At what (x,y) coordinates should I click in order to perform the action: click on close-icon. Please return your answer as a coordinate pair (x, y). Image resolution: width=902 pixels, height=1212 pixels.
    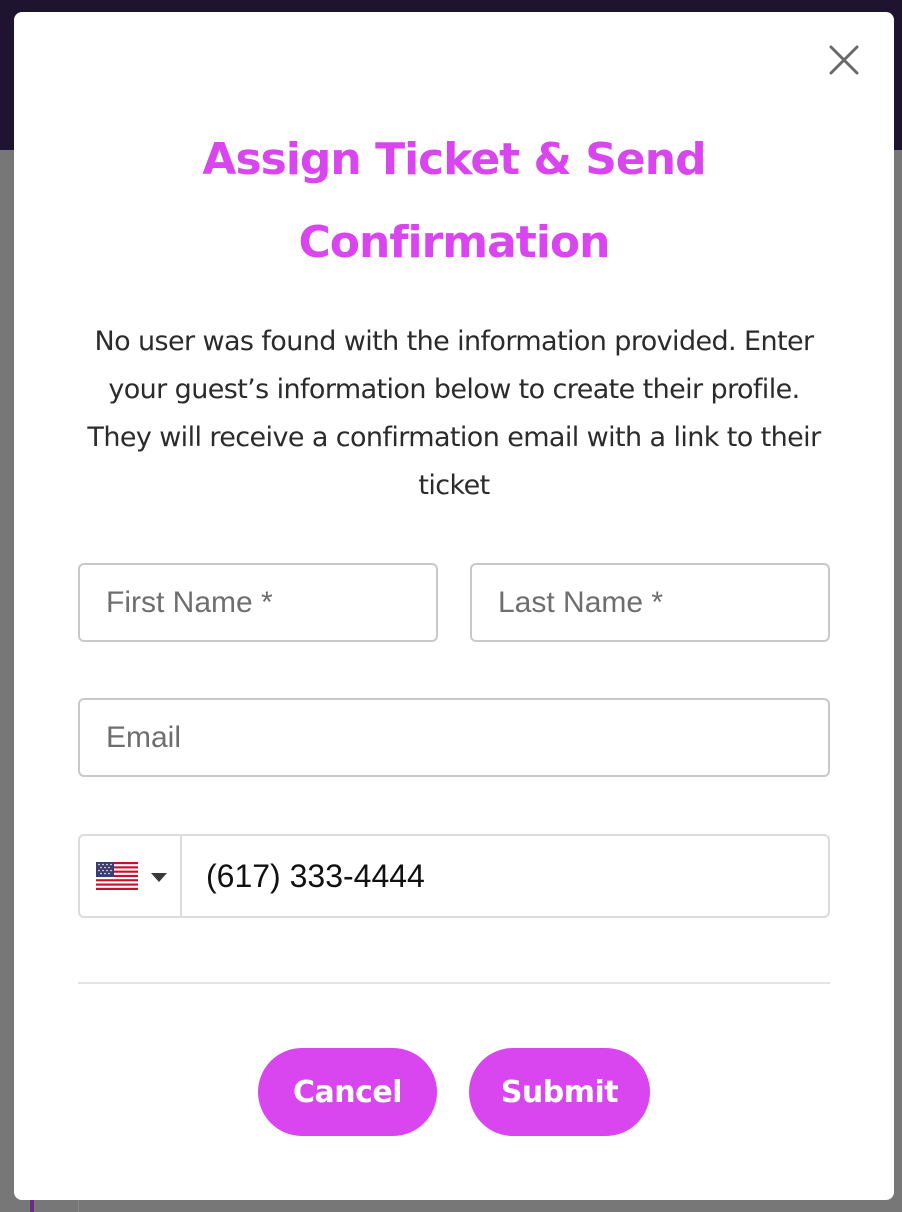
    Looking at the image, I should click on (844, 60).